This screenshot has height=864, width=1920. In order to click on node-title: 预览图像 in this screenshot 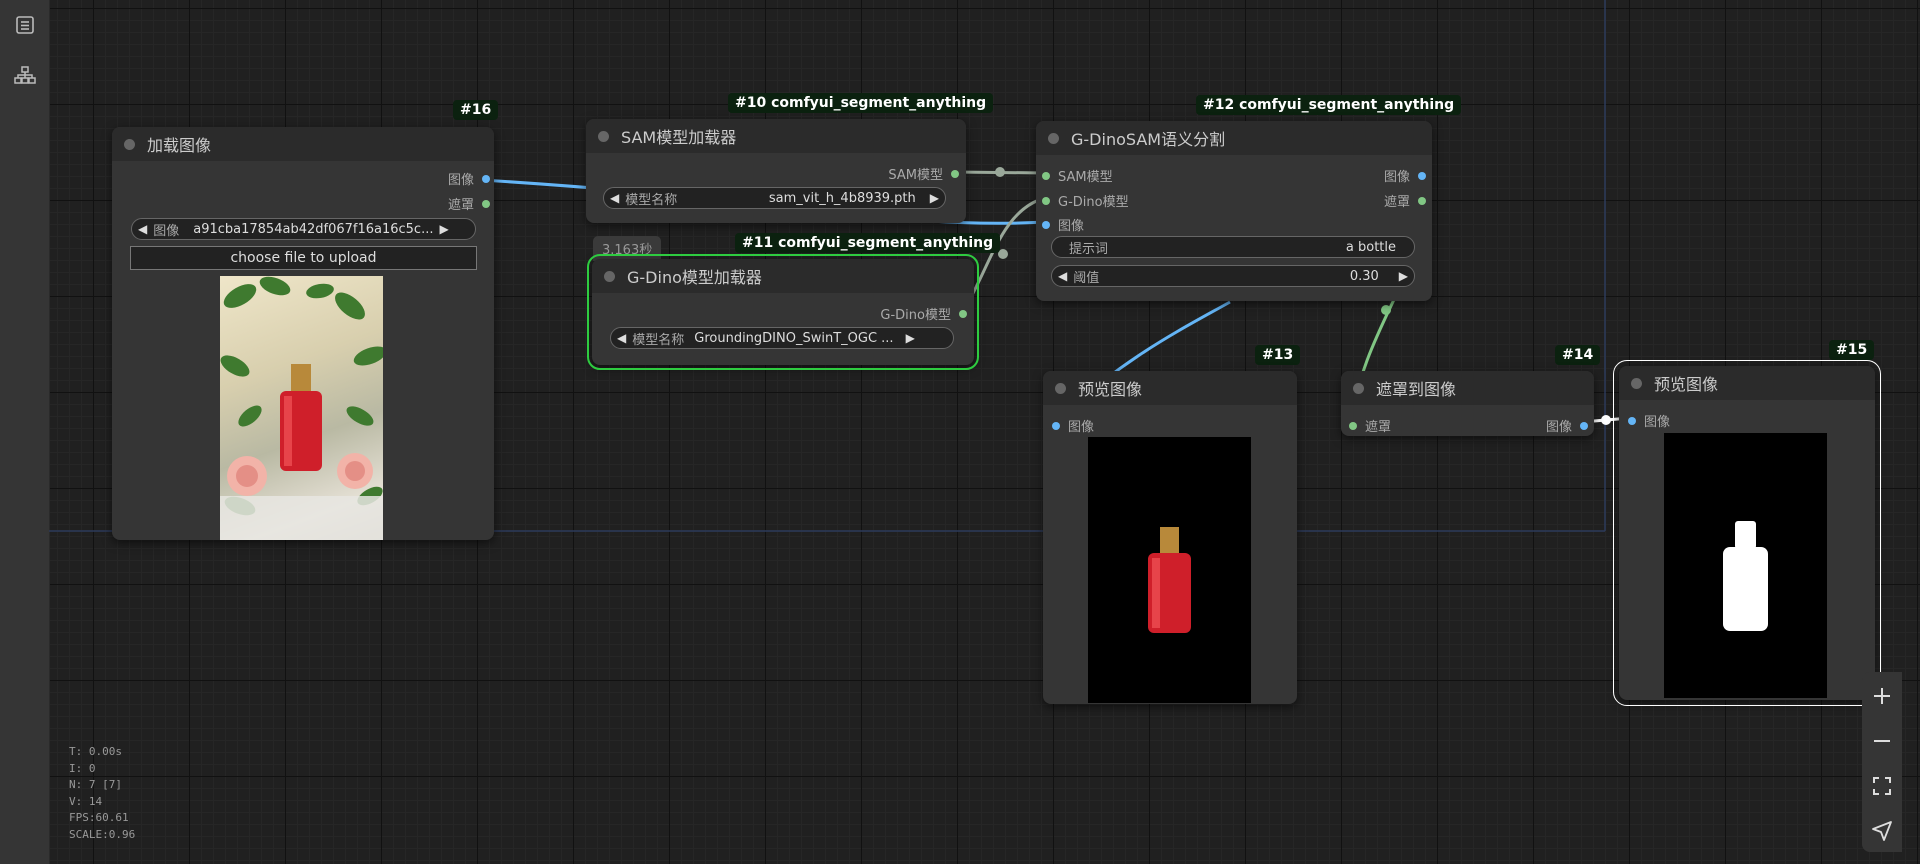, I will do `click(1686, 384)`.